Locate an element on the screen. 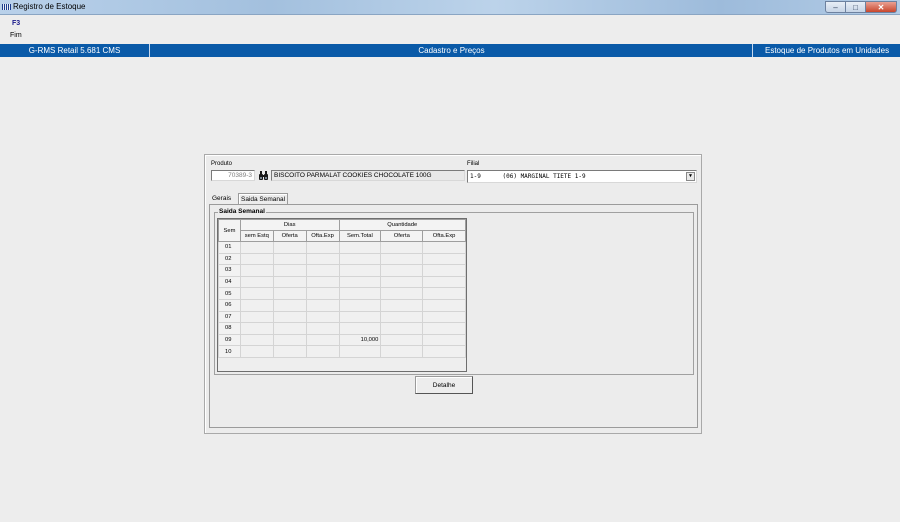 This screenshot has height=522, width=900. row-week: 05 is located at coordinates (229, 293).